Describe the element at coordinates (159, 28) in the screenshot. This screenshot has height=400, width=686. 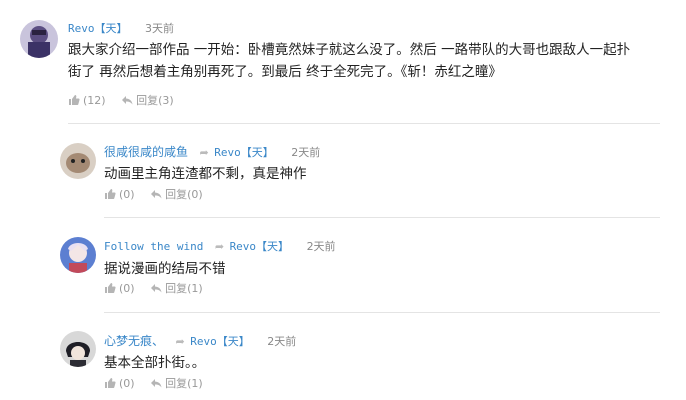
I see `timestamp: 3天前` at that location.